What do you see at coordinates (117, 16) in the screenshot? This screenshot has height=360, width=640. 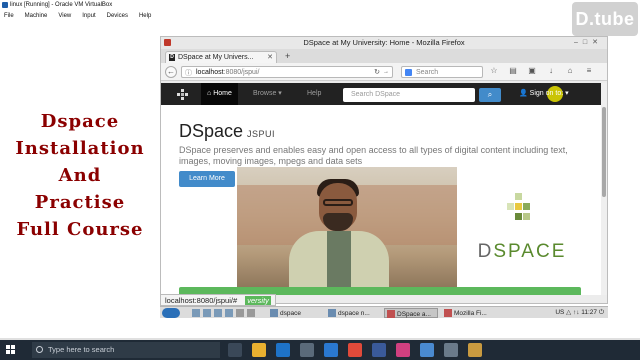 I see `vbox-menu-devices: Devices` at bounding box center [117, 16].